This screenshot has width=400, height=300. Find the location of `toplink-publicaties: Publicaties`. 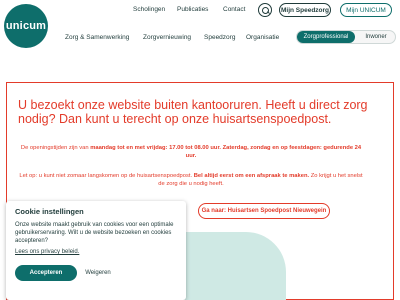

toplink-publicaties: Publicaties is located at coordinates (192, 9).